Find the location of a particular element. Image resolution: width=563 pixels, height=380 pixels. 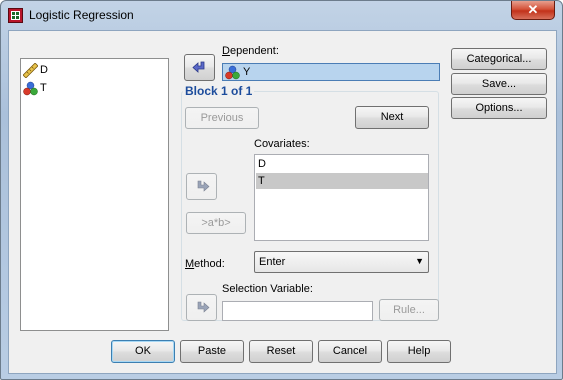

dependent-label-rest: ependent: is located at coordinates (254, 51).